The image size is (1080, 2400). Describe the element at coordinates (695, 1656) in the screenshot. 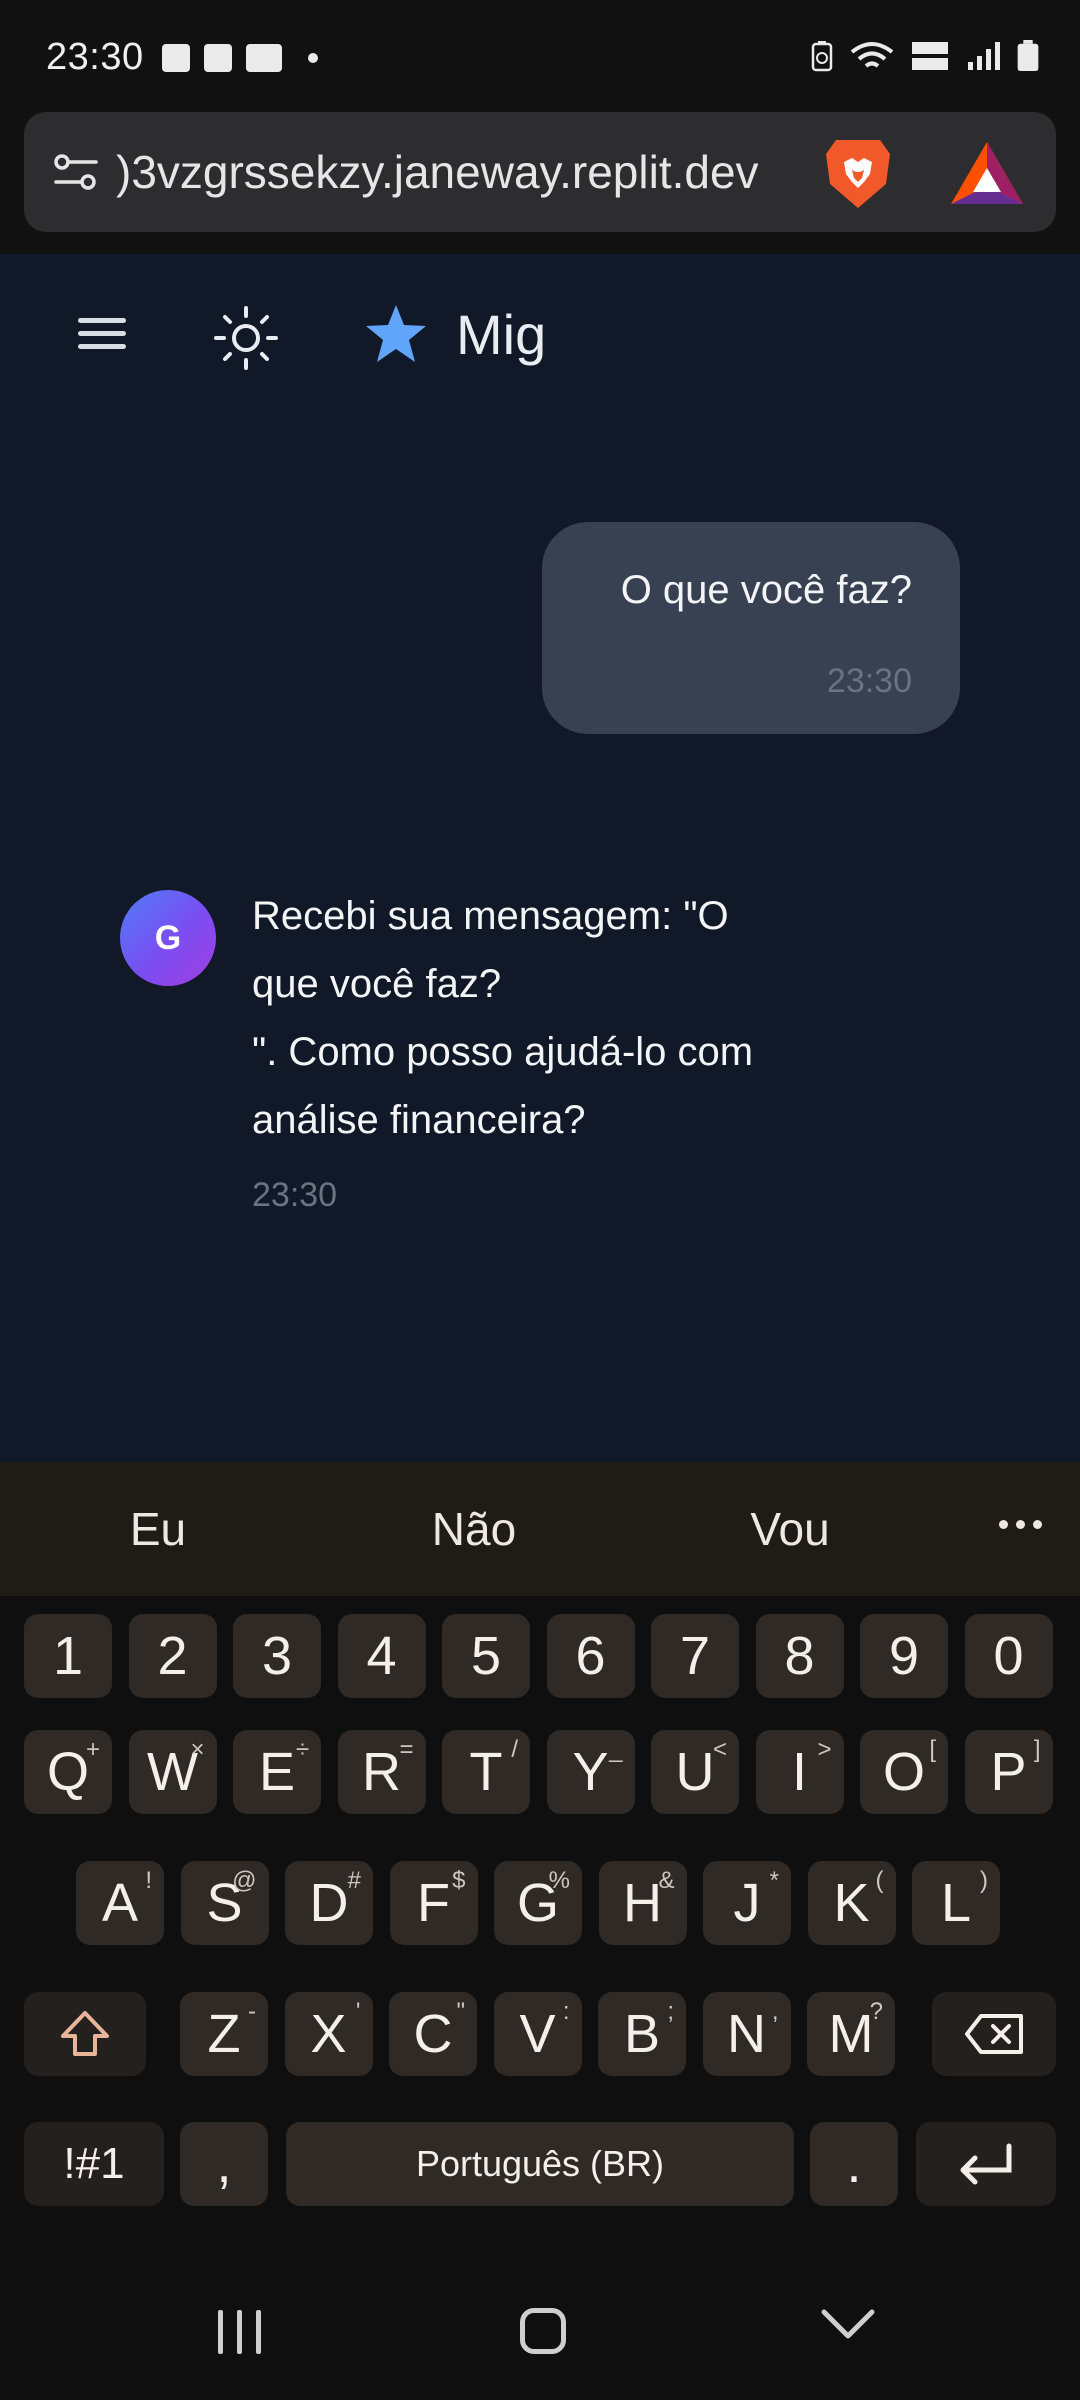

I see `key-7: 7` at that location.